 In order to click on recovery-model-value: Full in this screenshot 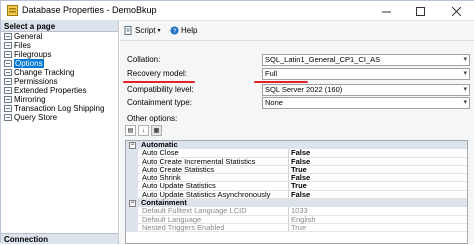, I will do `click(271, 73)`.